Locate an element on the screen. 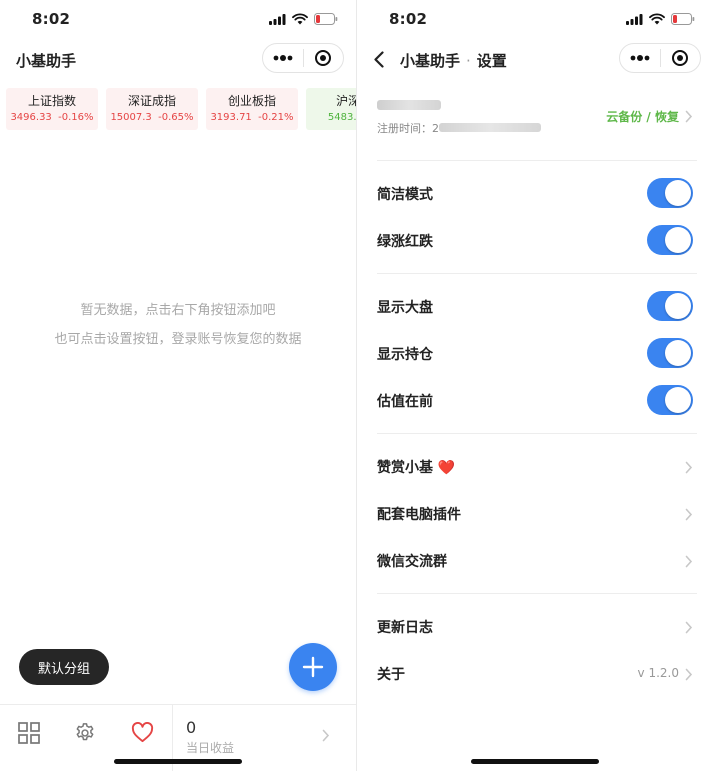 The width and height of the screenshot is (713, 771). index-name: 沪深3 is located at coordinates (346, 101).